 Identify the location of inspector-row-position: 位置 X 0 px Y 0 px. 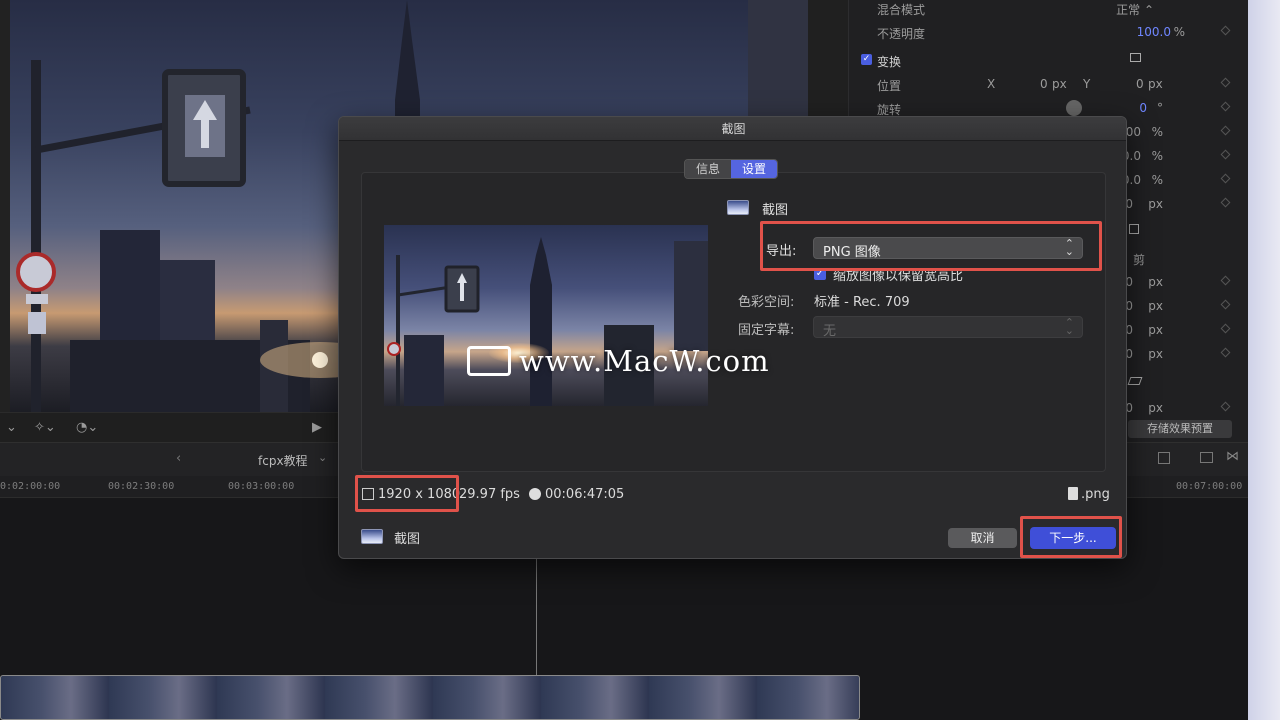
(1049, 84).